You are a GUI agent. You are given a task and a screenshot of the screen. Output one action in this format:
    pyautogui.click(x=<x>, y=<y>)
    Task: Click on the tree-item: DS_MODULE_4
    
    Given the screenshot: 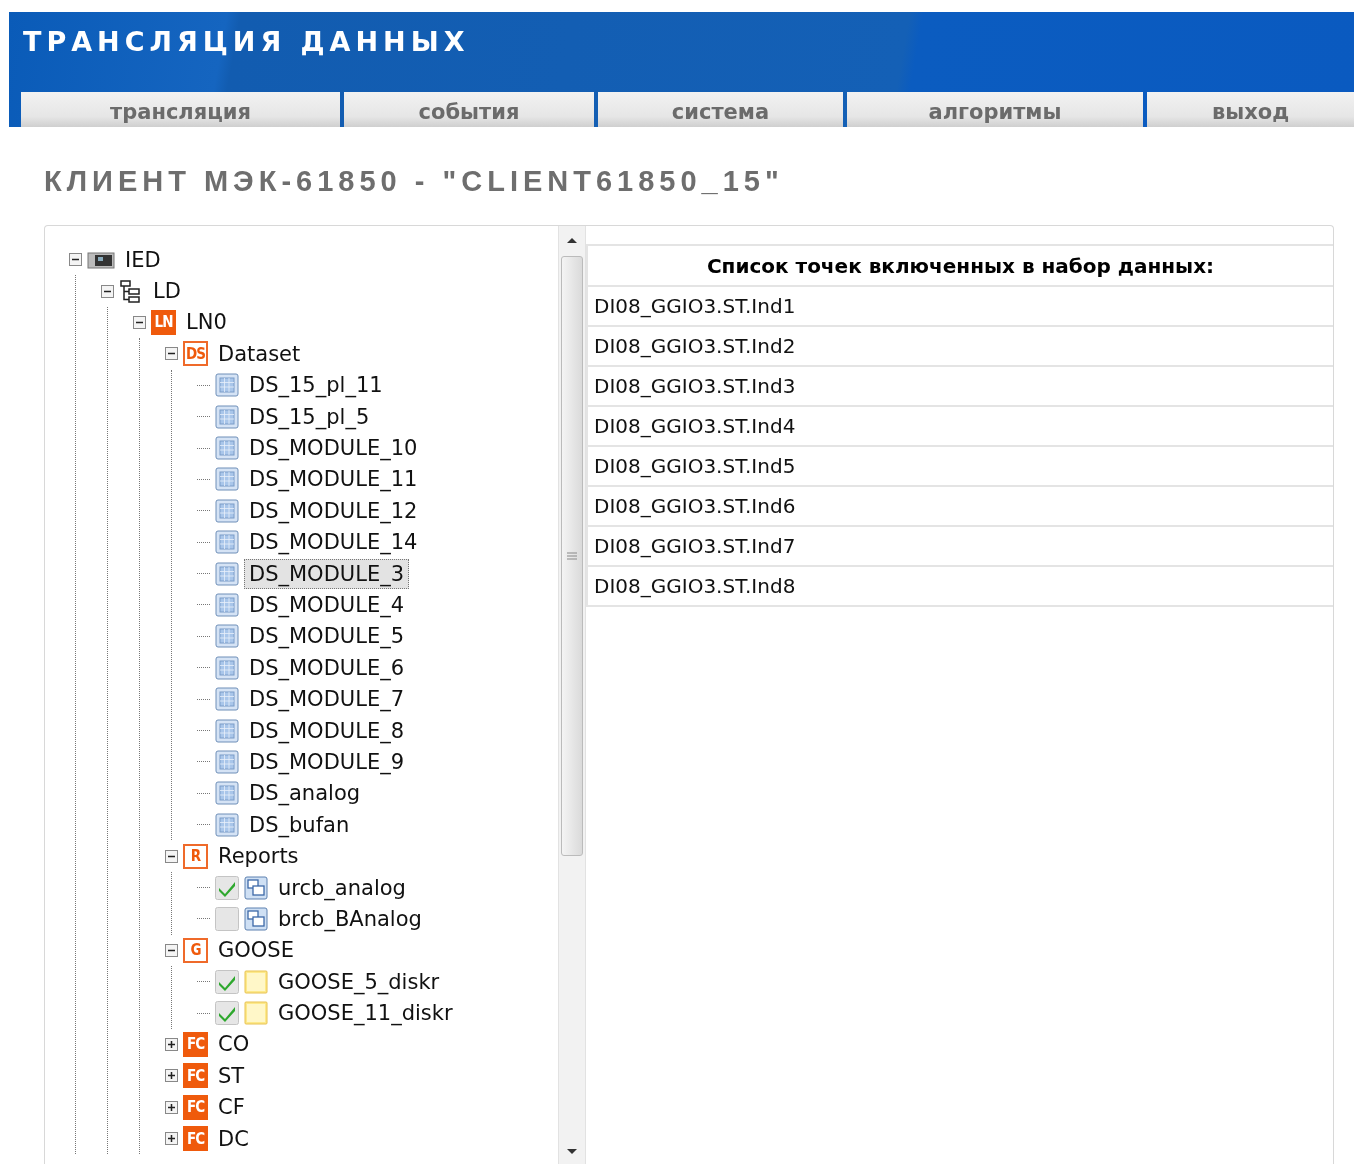 What is the action you would take?
    pyautogui.click(x=327, y=605)
    